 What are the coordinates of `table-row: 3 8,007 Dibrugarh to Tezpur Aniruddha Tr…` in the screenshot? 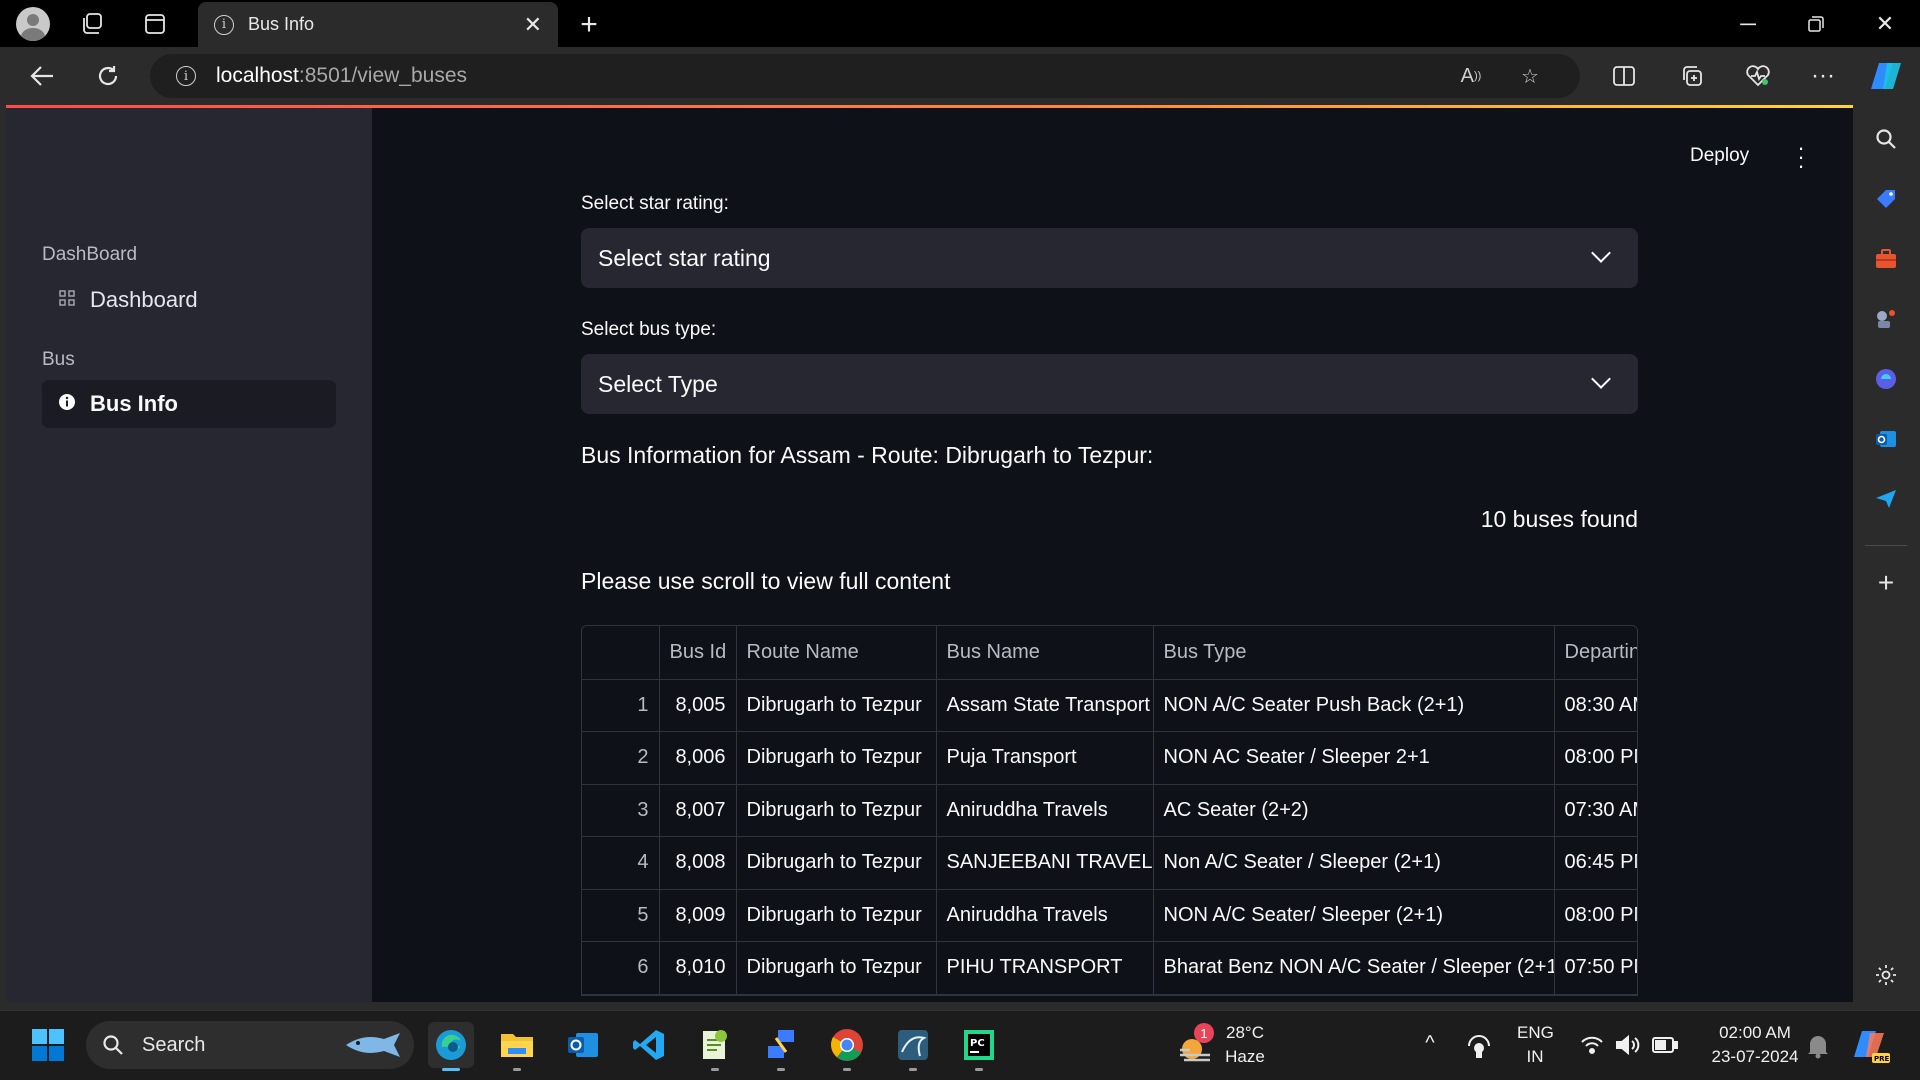 It's located at (1109, 810).